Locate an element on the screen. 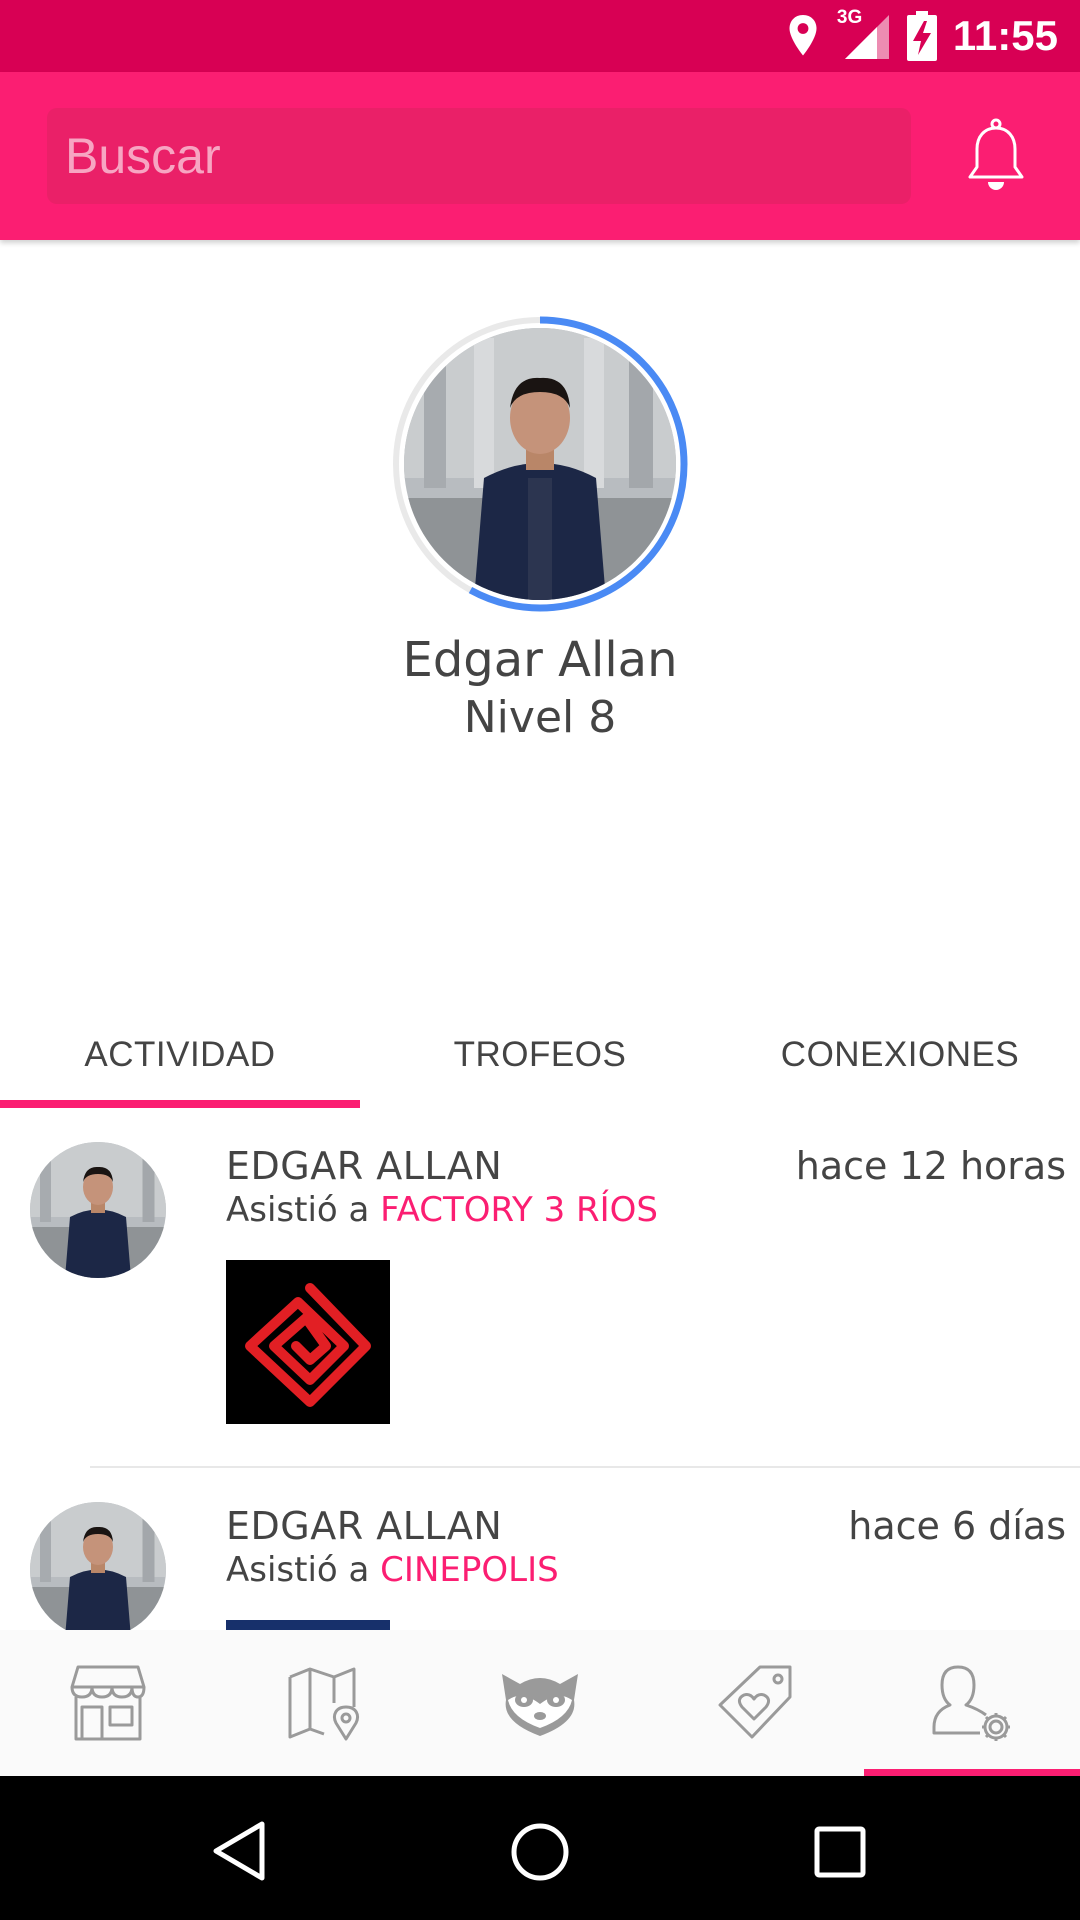 The image size is (1080, 1920). bottom-navigation is located at coordinates (540, 1703).